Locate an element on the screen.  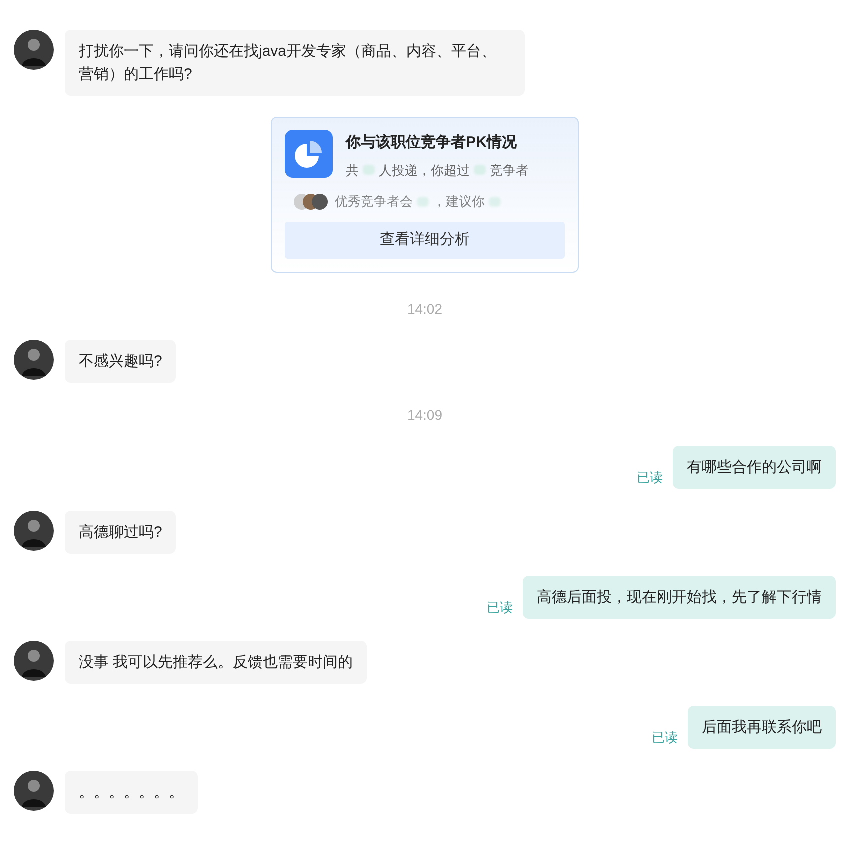
competitor-avatars-icon is located at coordinates (311, 202).